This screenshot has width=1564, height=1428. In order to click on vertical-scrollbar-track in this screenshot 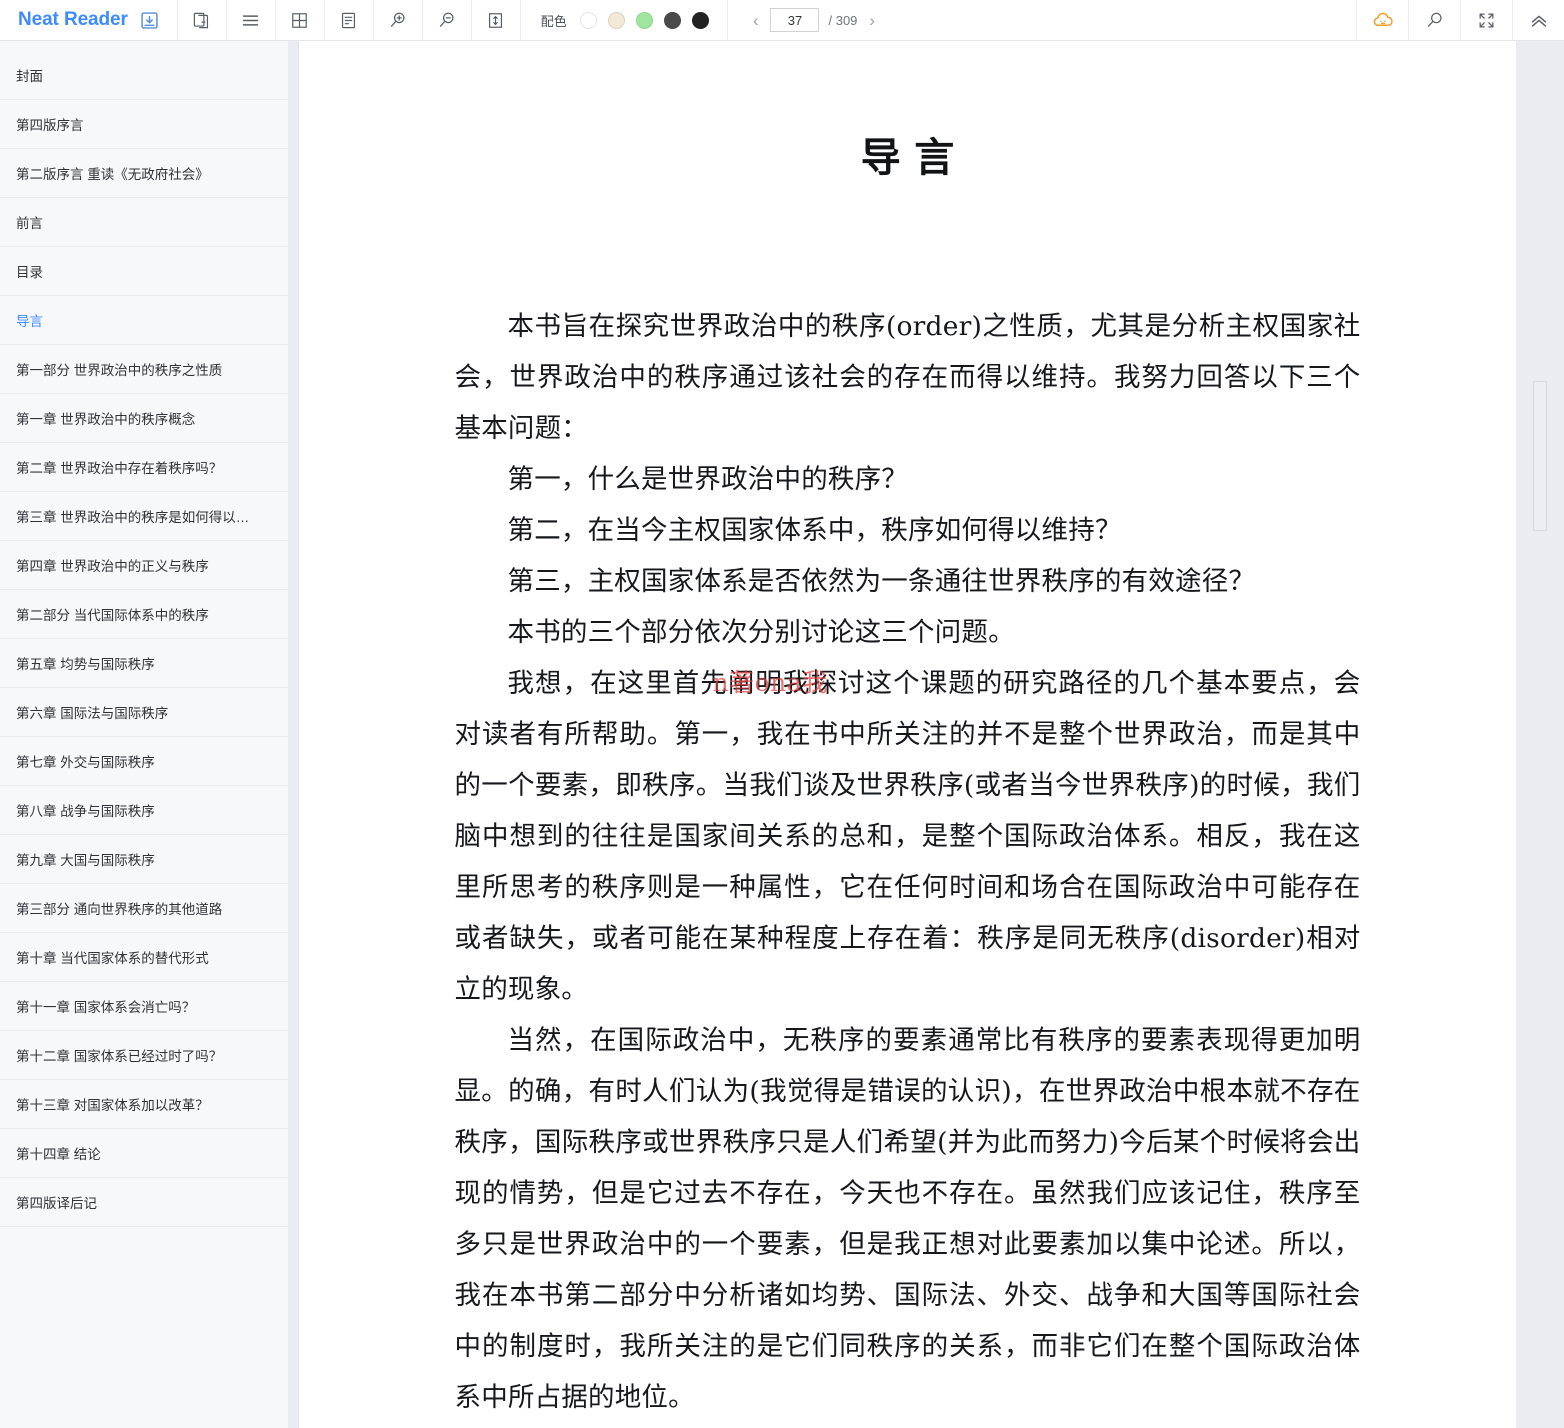, I will do `click(1540, 734)`.